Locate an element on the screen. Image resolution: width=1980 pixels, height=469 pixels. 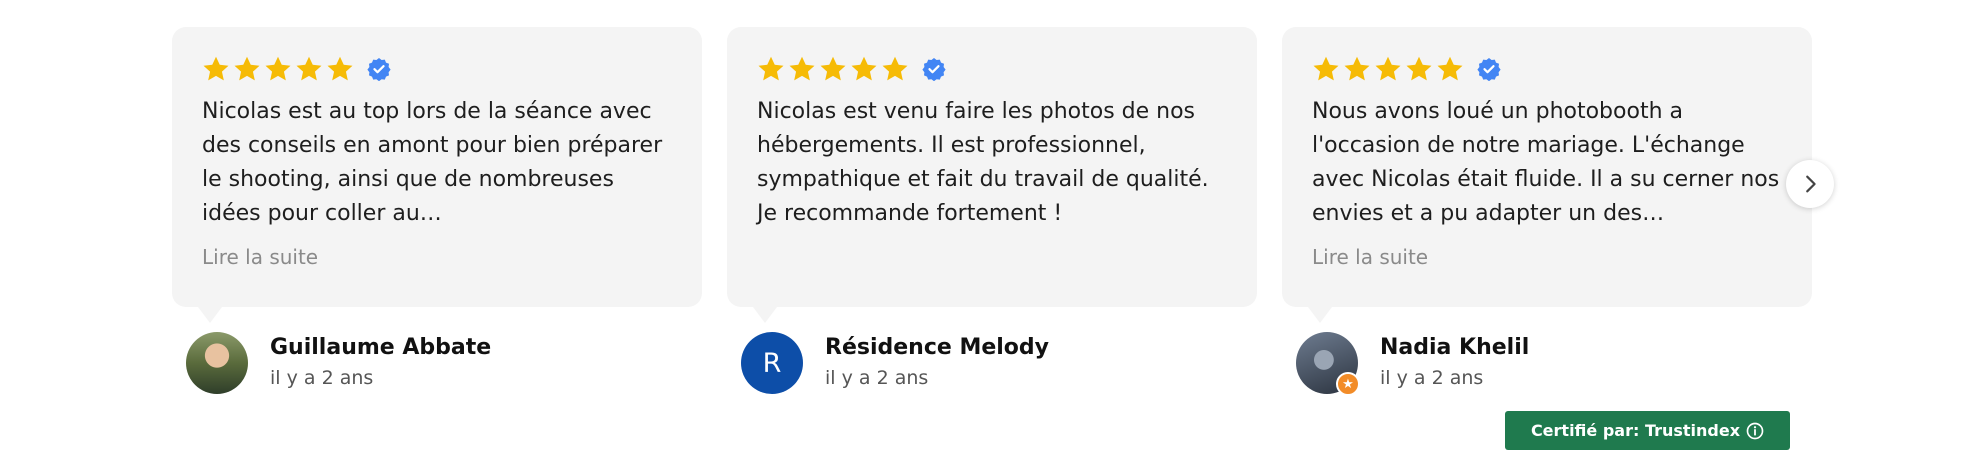
author-name: Nadia Khelil is located at coordinates (1455, 347).